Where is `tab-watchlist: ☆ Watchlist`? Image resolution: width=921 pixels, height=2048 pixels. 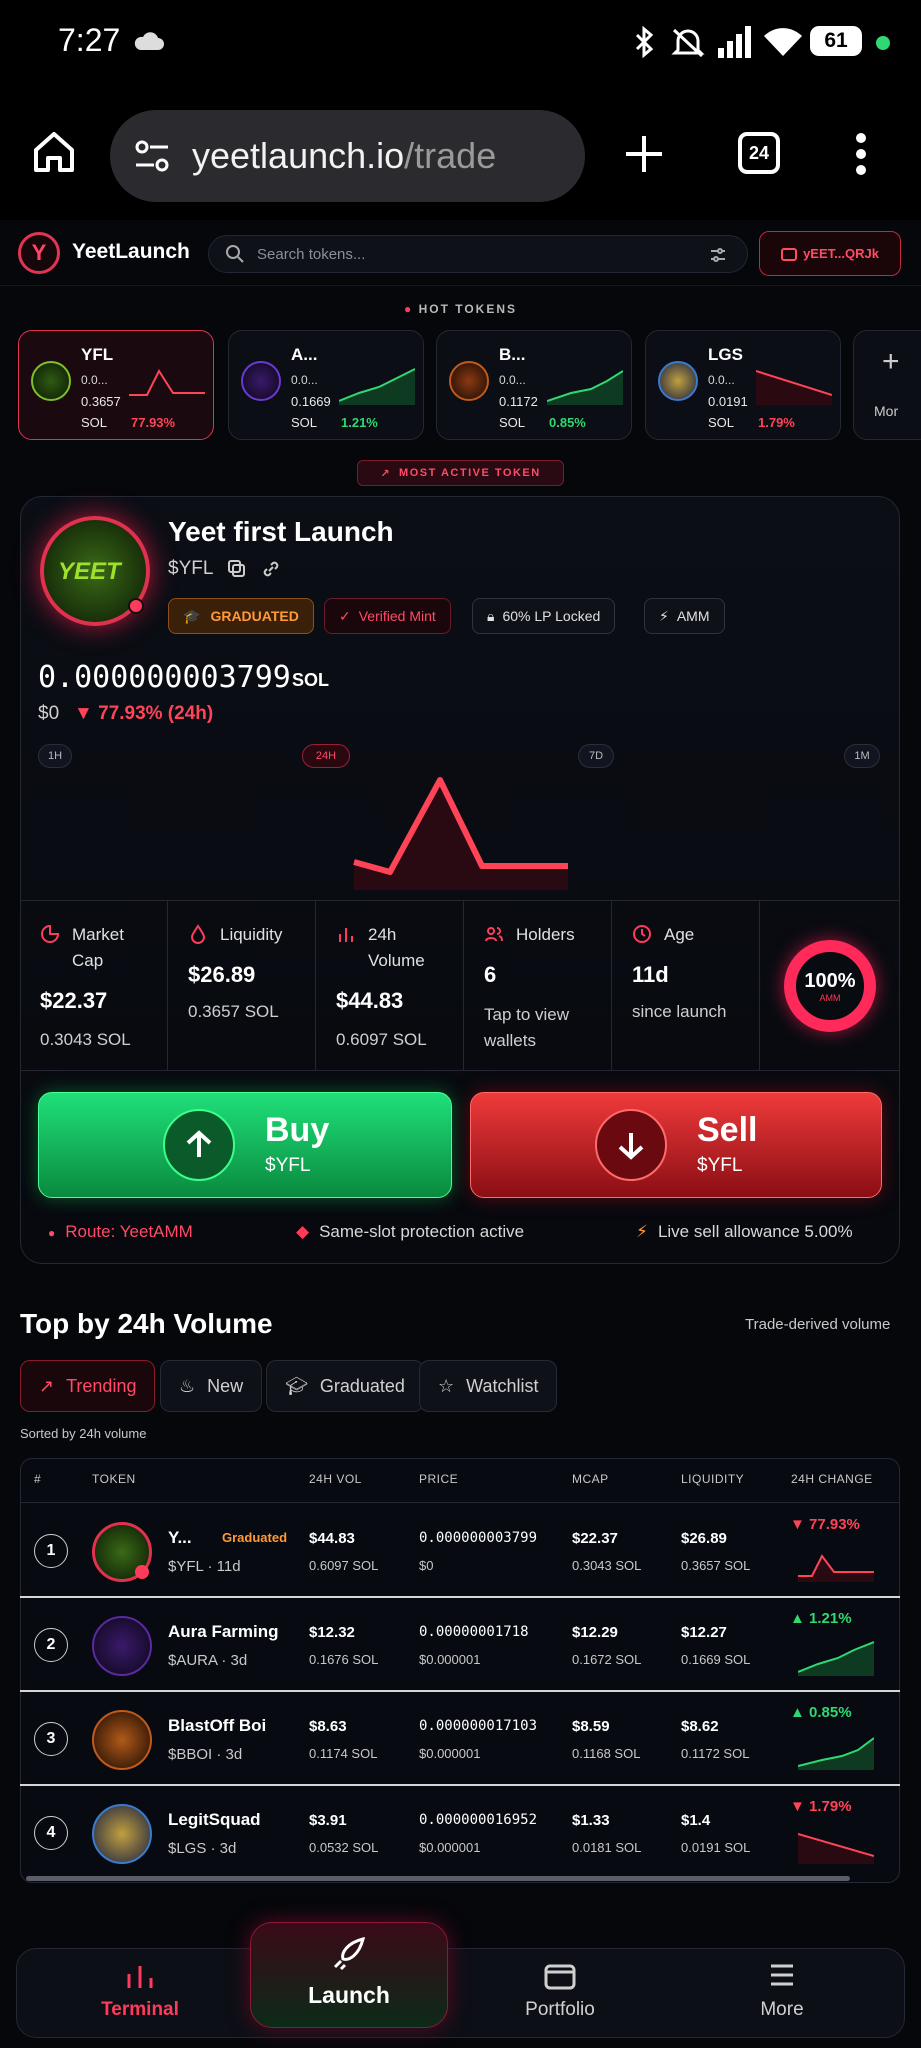
tab-watchlist: ☆ Watchlist is located at coordinates (488, 1386).